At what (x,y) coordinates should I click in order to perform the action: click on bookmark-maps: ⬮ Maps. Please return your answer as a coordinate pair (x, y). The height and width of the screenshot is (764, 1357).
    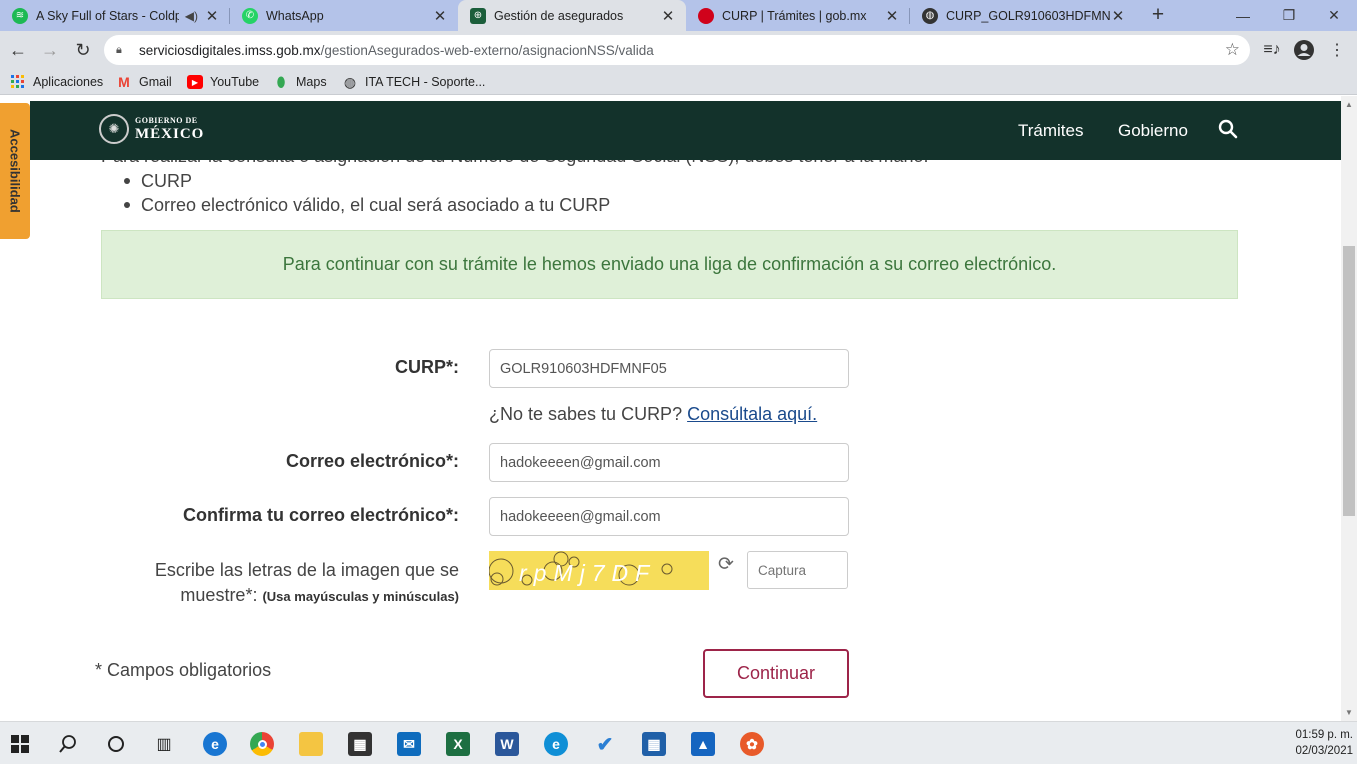
    Looking at the image, I should click on (300, 82).